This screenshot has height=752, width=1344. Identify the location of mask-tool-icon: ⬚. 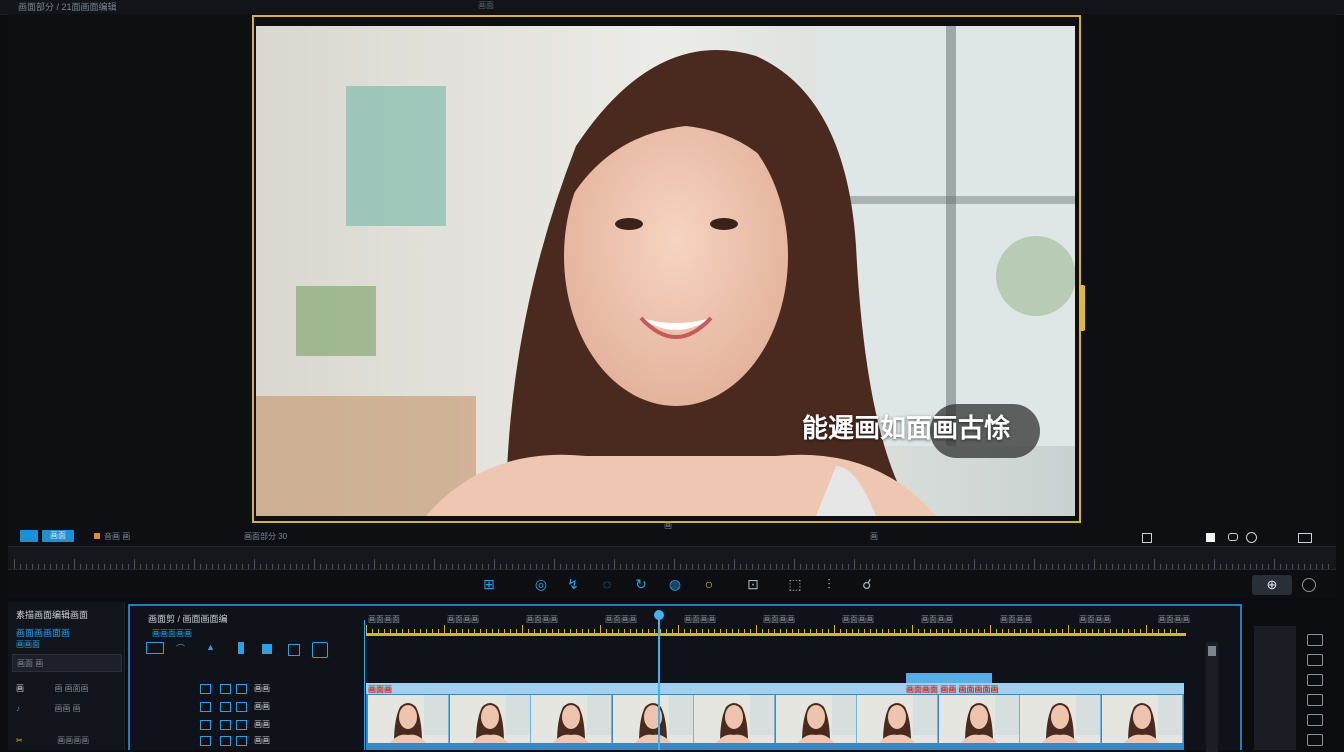
(795, 584).